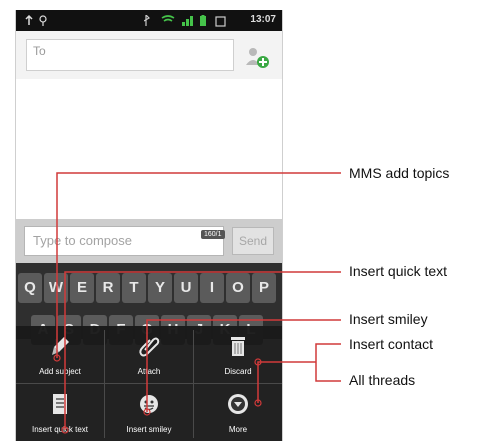  What do you see at coordinates (382, 380) in the screenshot?
I see `callout-all-threads: All threads` at bounding box center [382, 380].